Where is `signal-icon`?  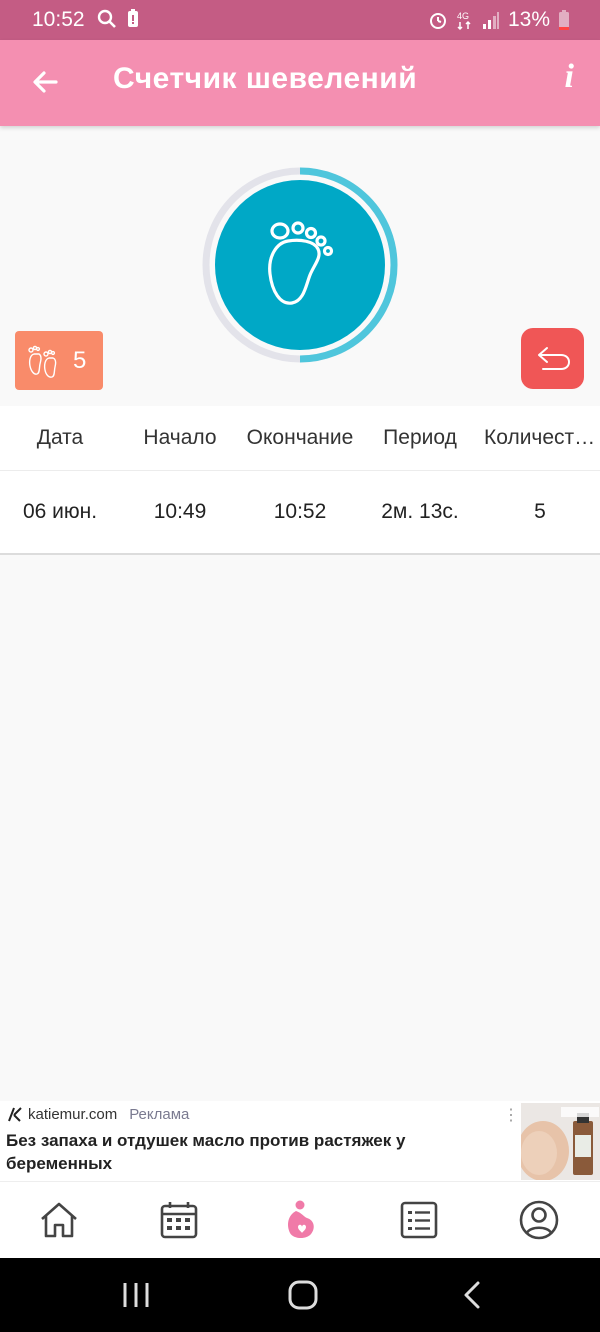
signal-icon is located at coordinates (490, 20).